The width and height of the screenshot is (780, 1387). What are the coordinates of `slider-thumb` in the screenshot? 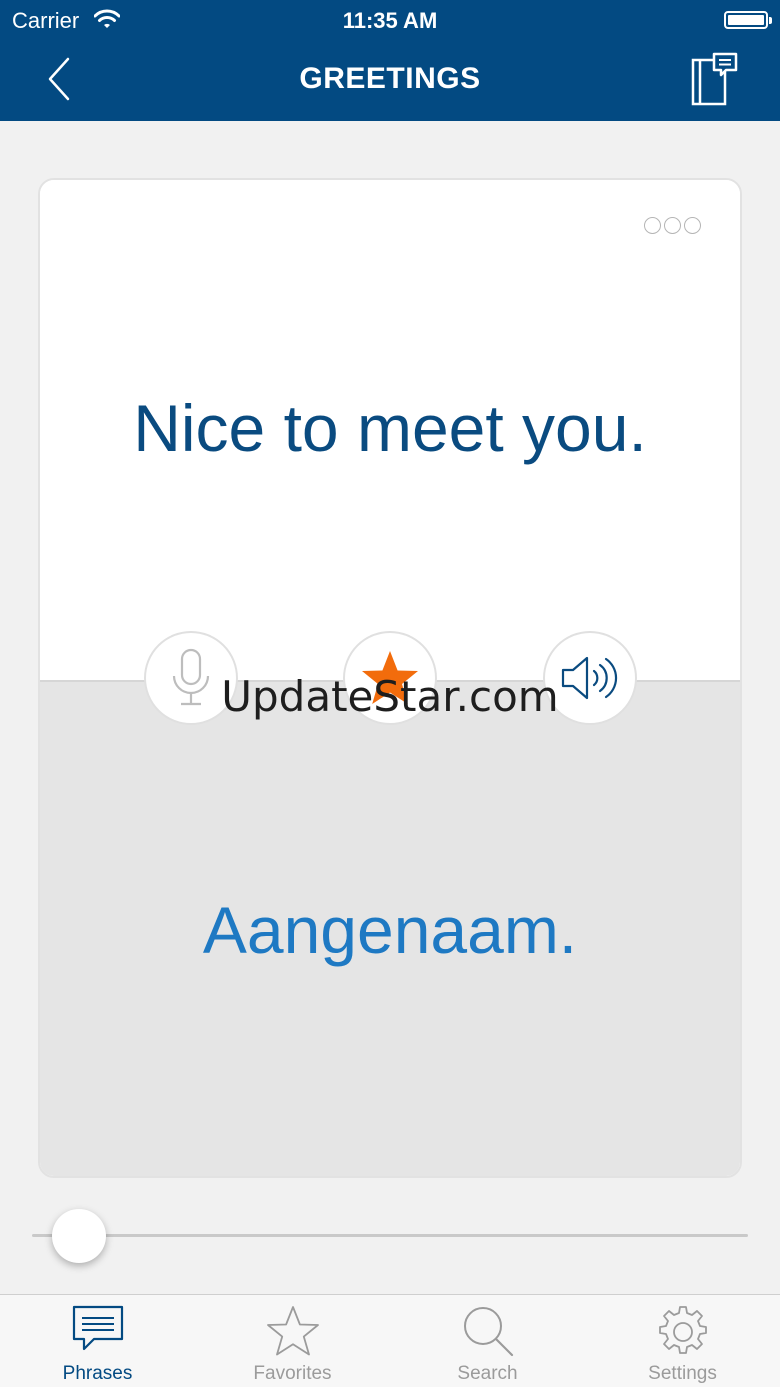 It's located at (79, 1236).